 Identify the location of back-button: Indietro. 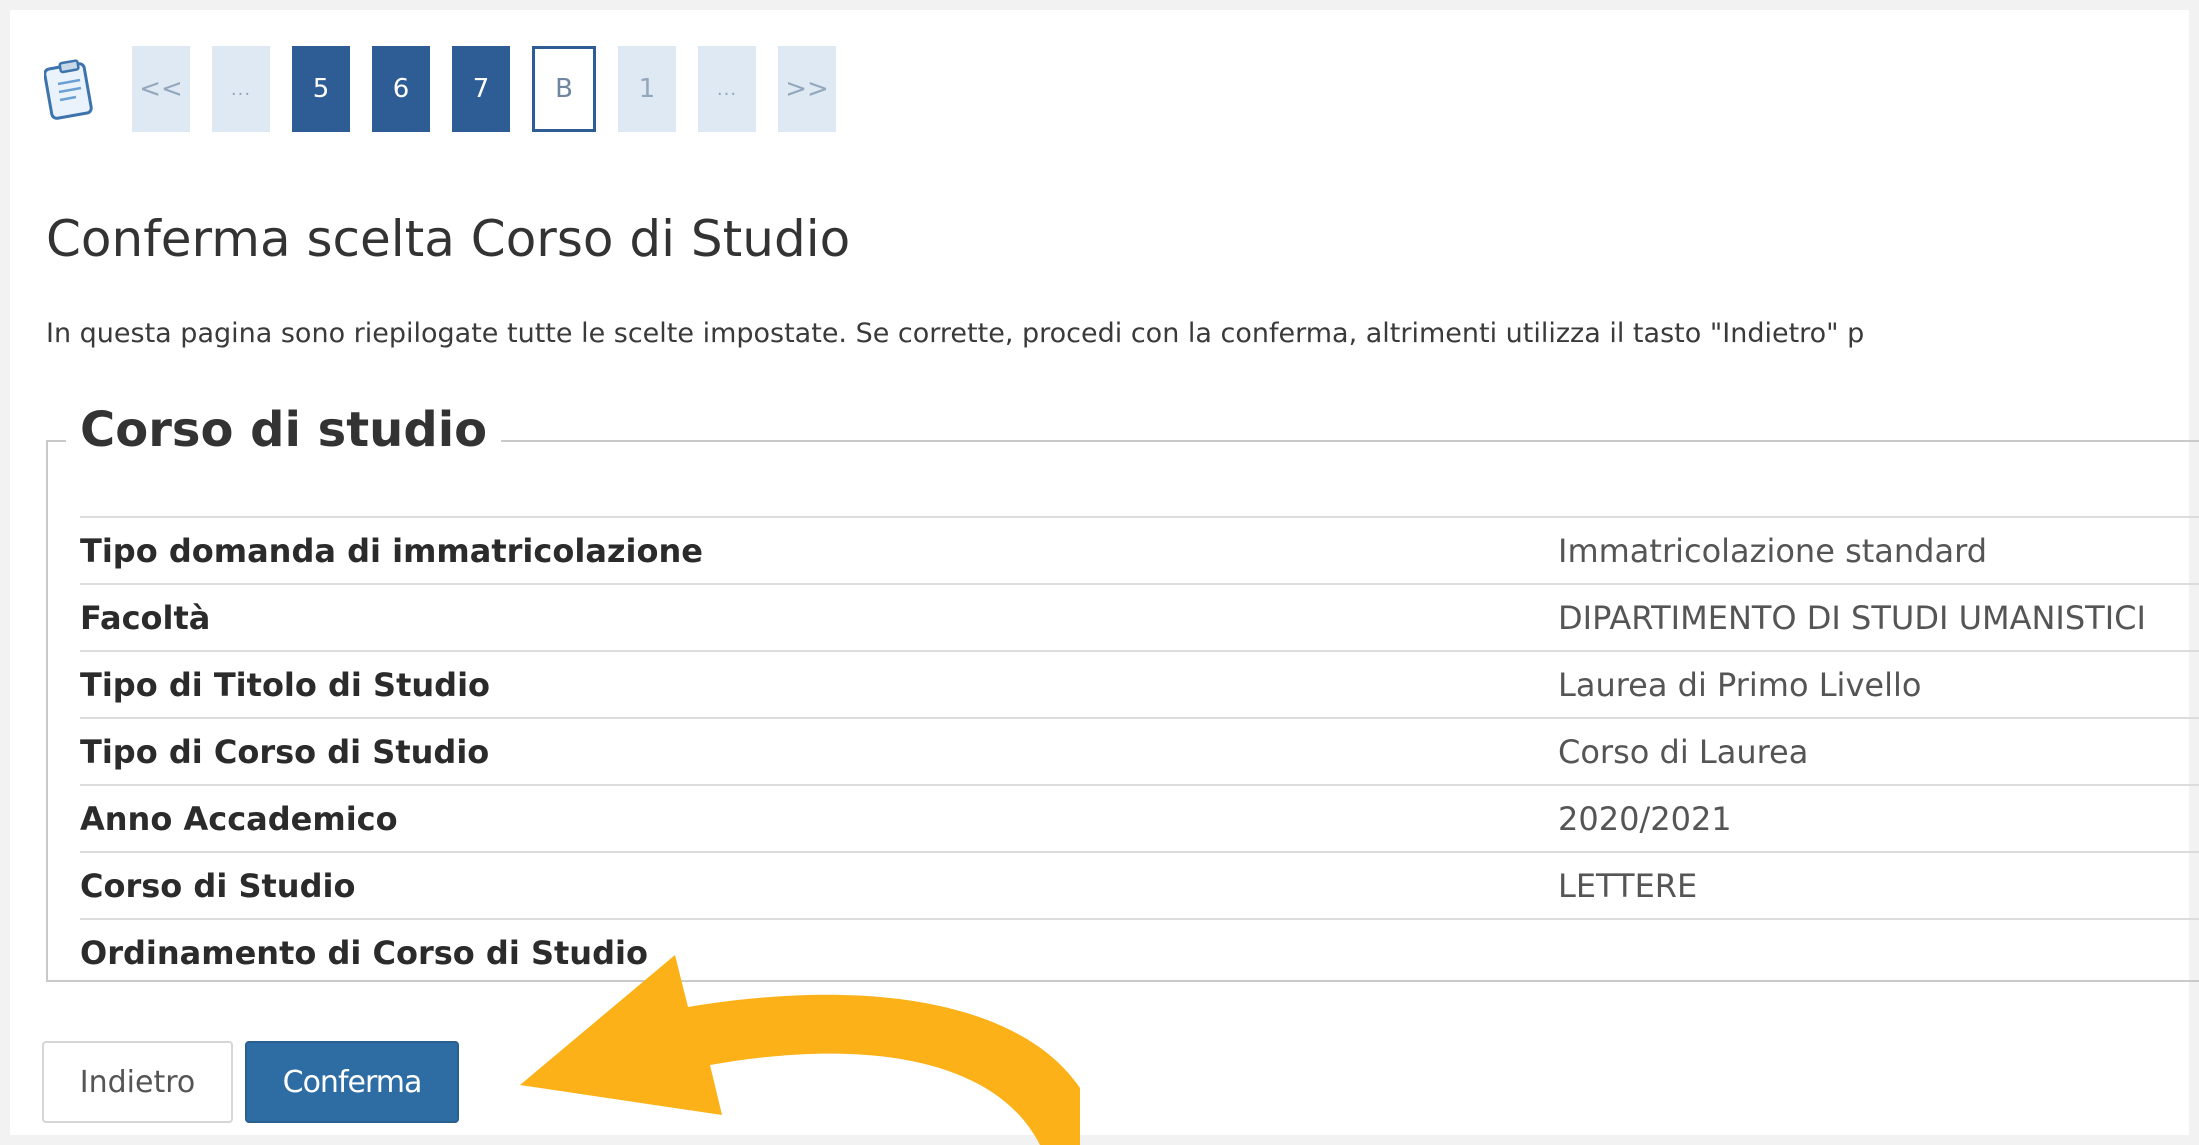
(137, 1082).